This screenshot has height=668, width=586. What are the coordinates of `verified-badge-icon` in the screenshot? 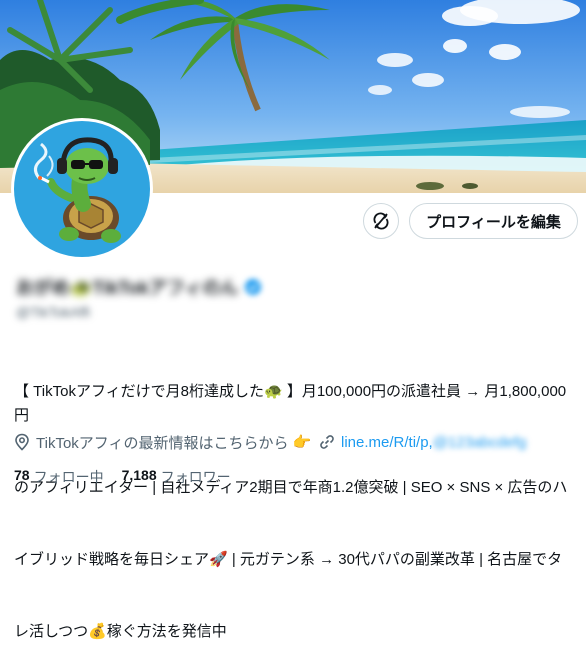 It's located at (253, 287).